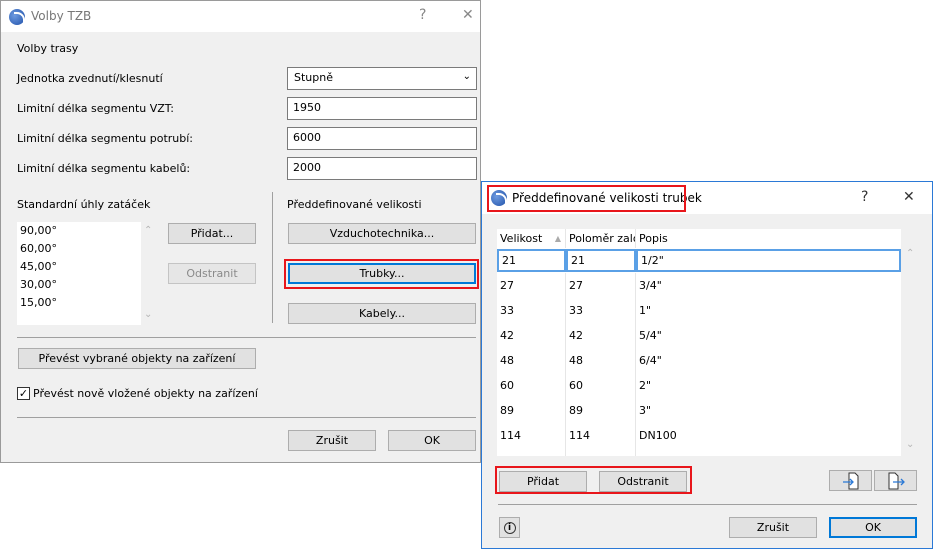 The width and height of the screenshot is (933, 549). What do you see at coordinates (607, 198) in the screenshot?
I see `dialog-title: Předdefinované velikosti trubek` at bounding box center [607, 198].